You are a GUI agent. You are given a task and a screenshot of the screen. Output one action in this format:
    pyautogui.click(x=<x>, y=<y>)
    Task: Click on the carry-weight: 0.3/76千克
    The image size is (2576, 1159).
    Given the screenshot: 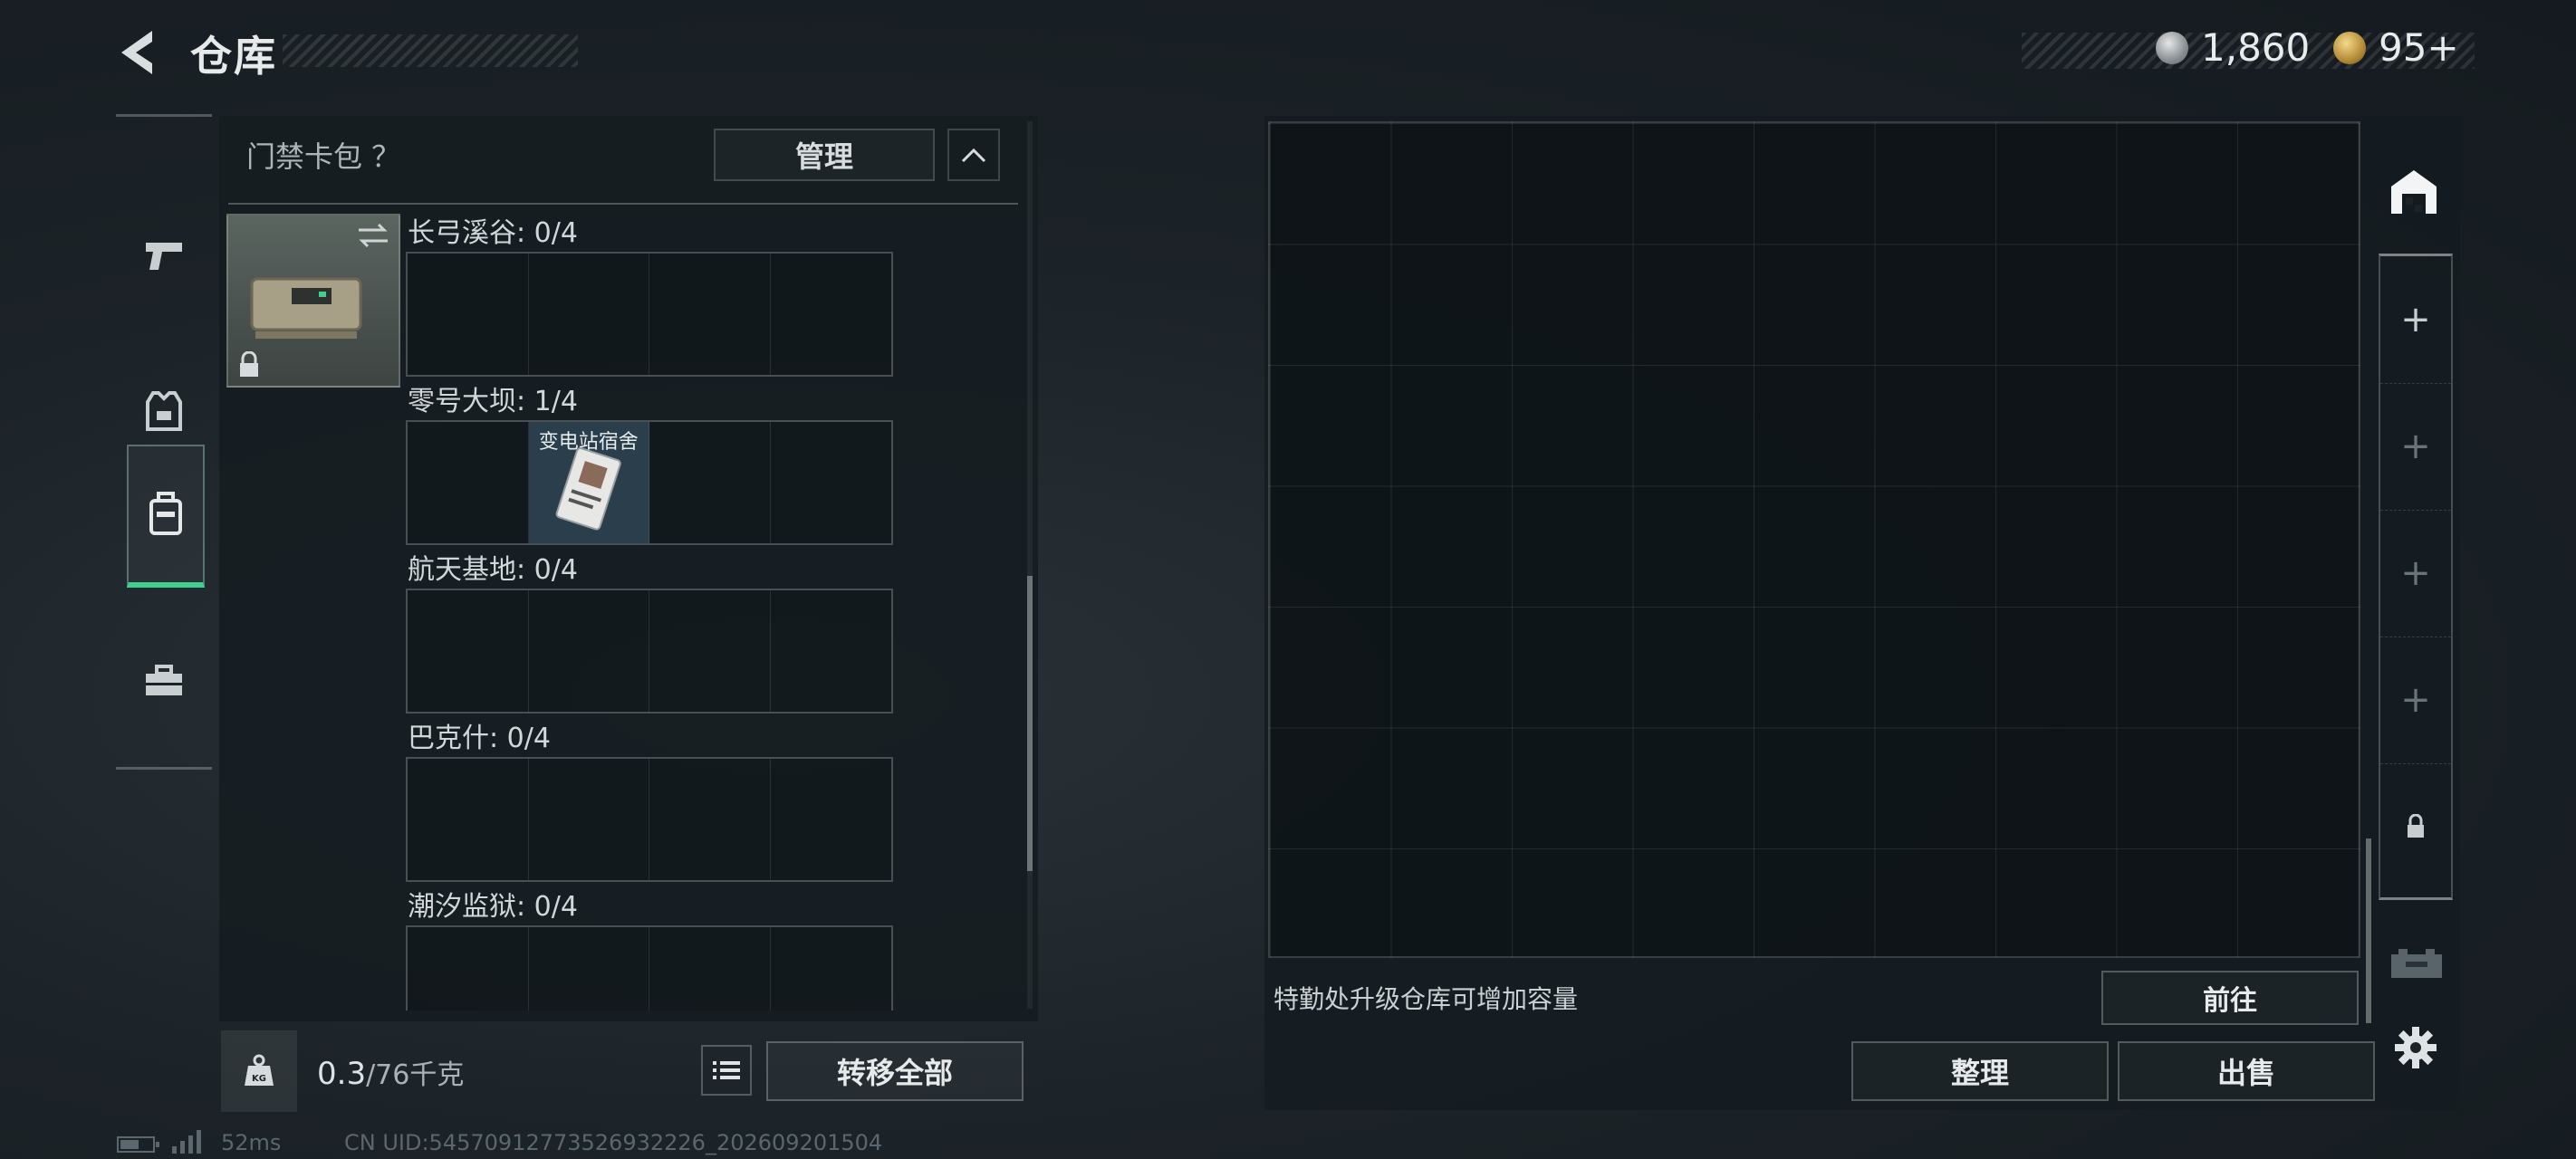 What is the action you would take?
    pyautogui.click(x=391, y=1074)
    